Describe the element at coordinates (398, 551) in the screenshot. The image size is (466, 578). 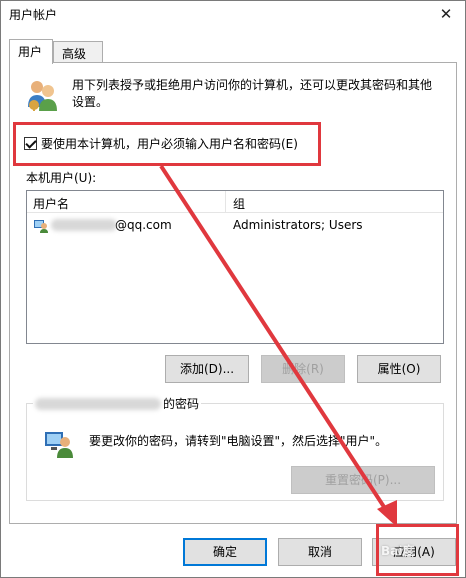
I see `watermark: Bai度` at that location.